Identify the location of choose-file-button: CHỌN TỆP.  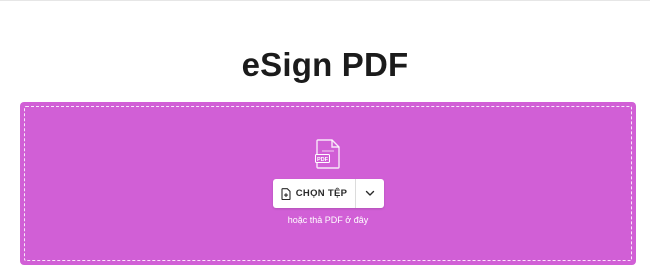
(314, 193).